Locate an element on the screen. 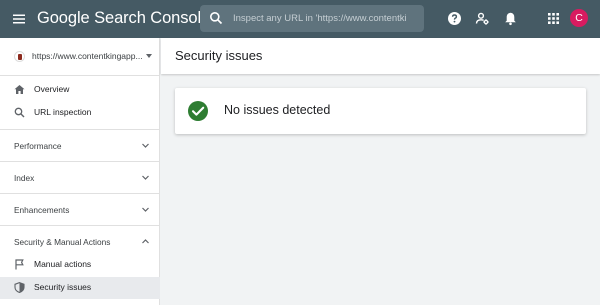 The height and width of the screenshot is (305, 600). site-favicon-icon is located at coordinates (19, 56).